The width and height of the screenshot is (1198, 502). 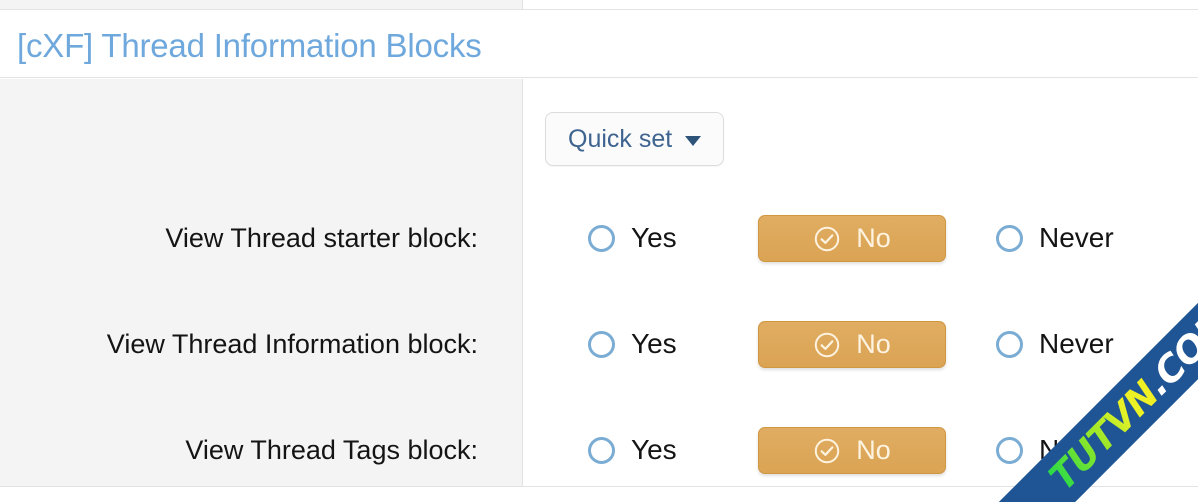 I want to click on row-label: View Thread Information block:, so click(x=292, y=343).